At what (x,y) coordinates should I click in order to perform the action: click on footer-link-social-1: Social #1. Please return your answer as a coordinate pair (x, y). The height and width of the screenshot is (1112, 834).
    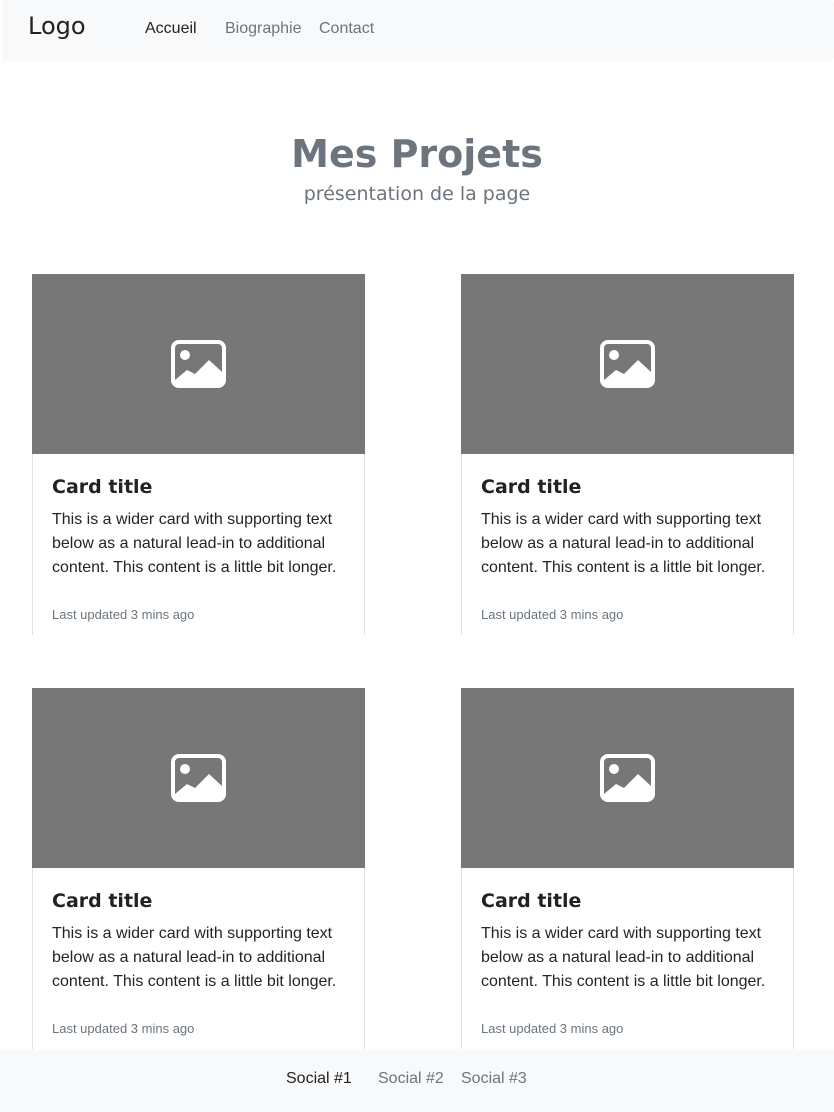
    Looking at the image, I should click on (319, 1079).